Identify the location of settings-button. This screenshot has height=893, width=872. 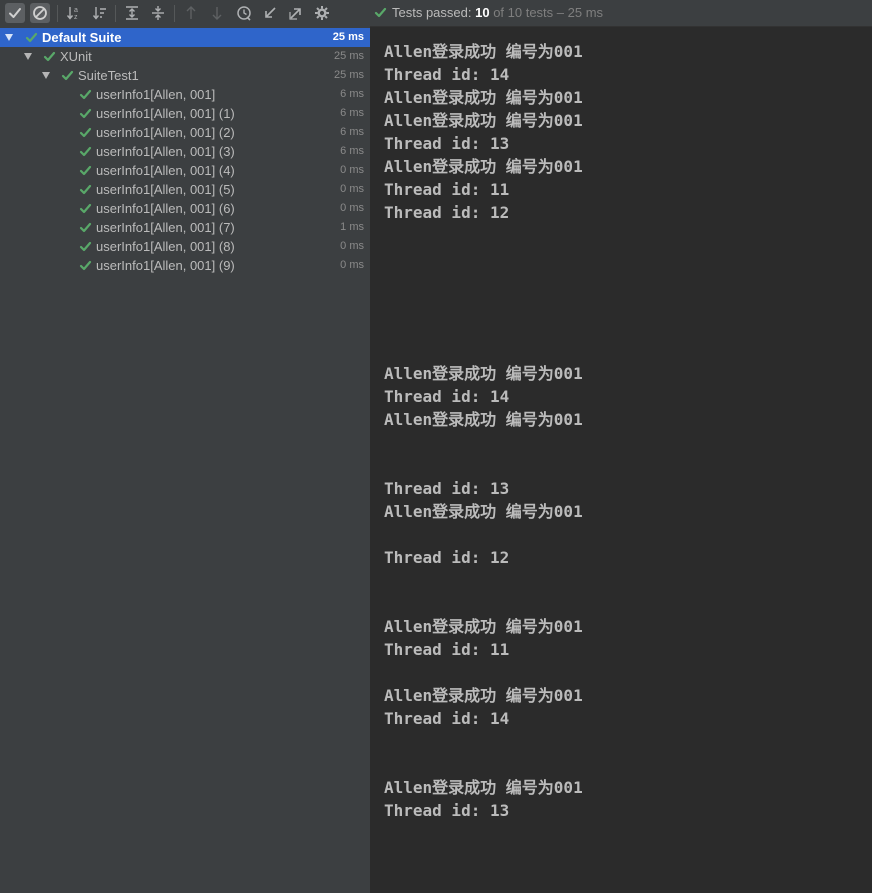
(322, 13).